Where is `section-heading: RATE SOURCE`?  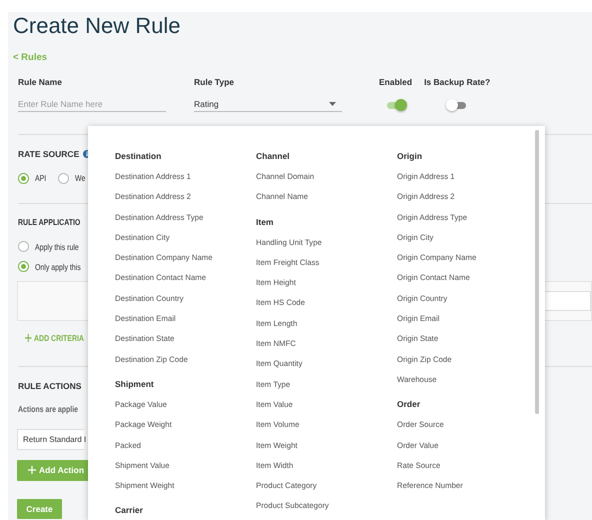
section-heading: RATE SOURCE is located at coordinates (49, 154).